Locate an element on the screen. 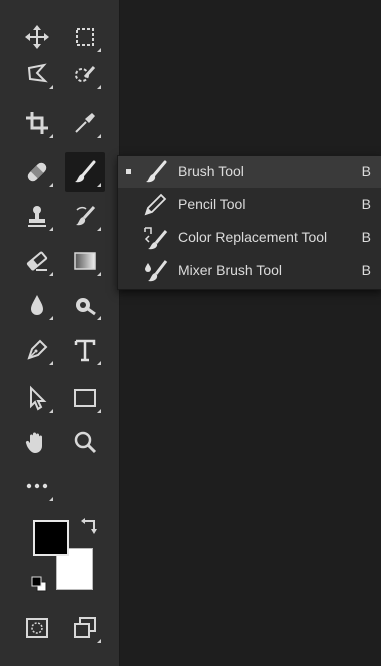 The image size is (381, 666). crop-tool is located at coordinates (37, 123).